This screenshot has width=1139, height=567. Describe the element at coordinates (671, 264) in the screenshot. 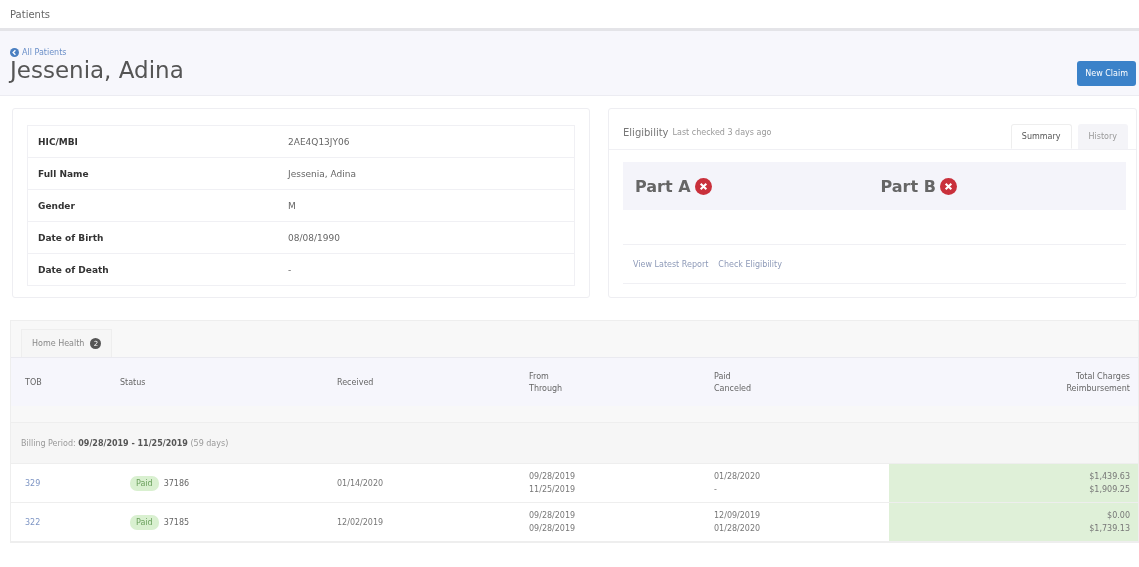

I see `eligibility-link: View Latest Report` at that location.